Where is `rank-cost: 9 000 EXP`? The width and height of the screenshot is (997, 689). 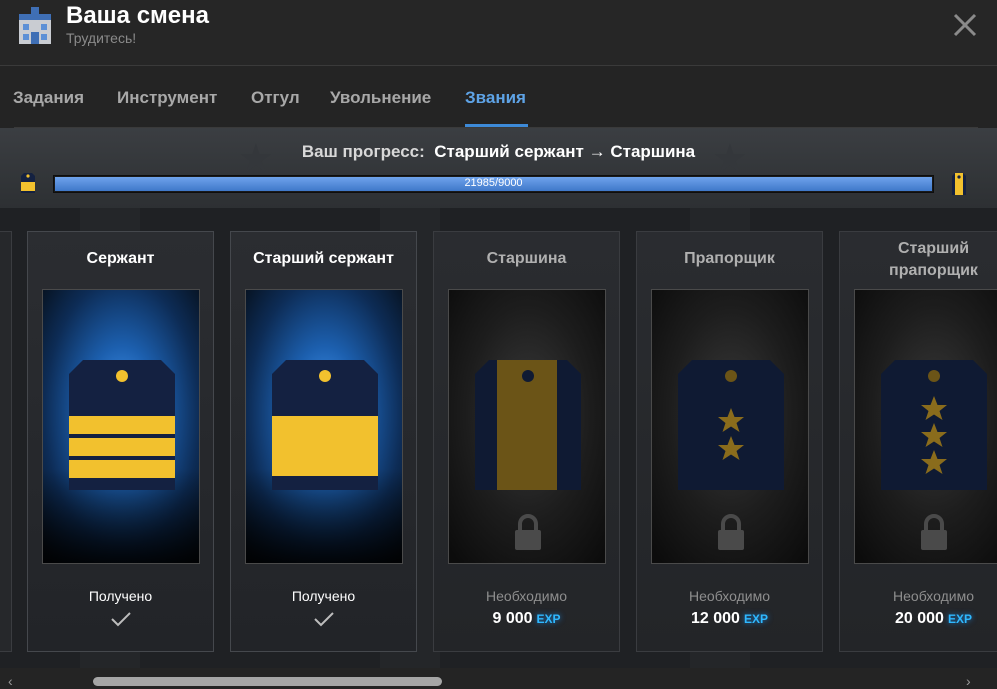
rank-cost: 9 000 EXP is located at coordinates (526, 619).